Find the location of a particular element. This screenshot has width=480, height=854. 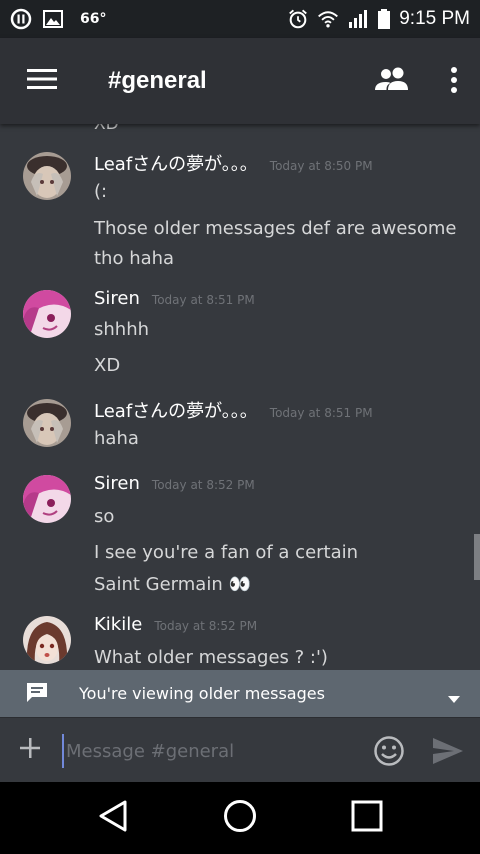

message-text: so is located at coordinates (104, 516).